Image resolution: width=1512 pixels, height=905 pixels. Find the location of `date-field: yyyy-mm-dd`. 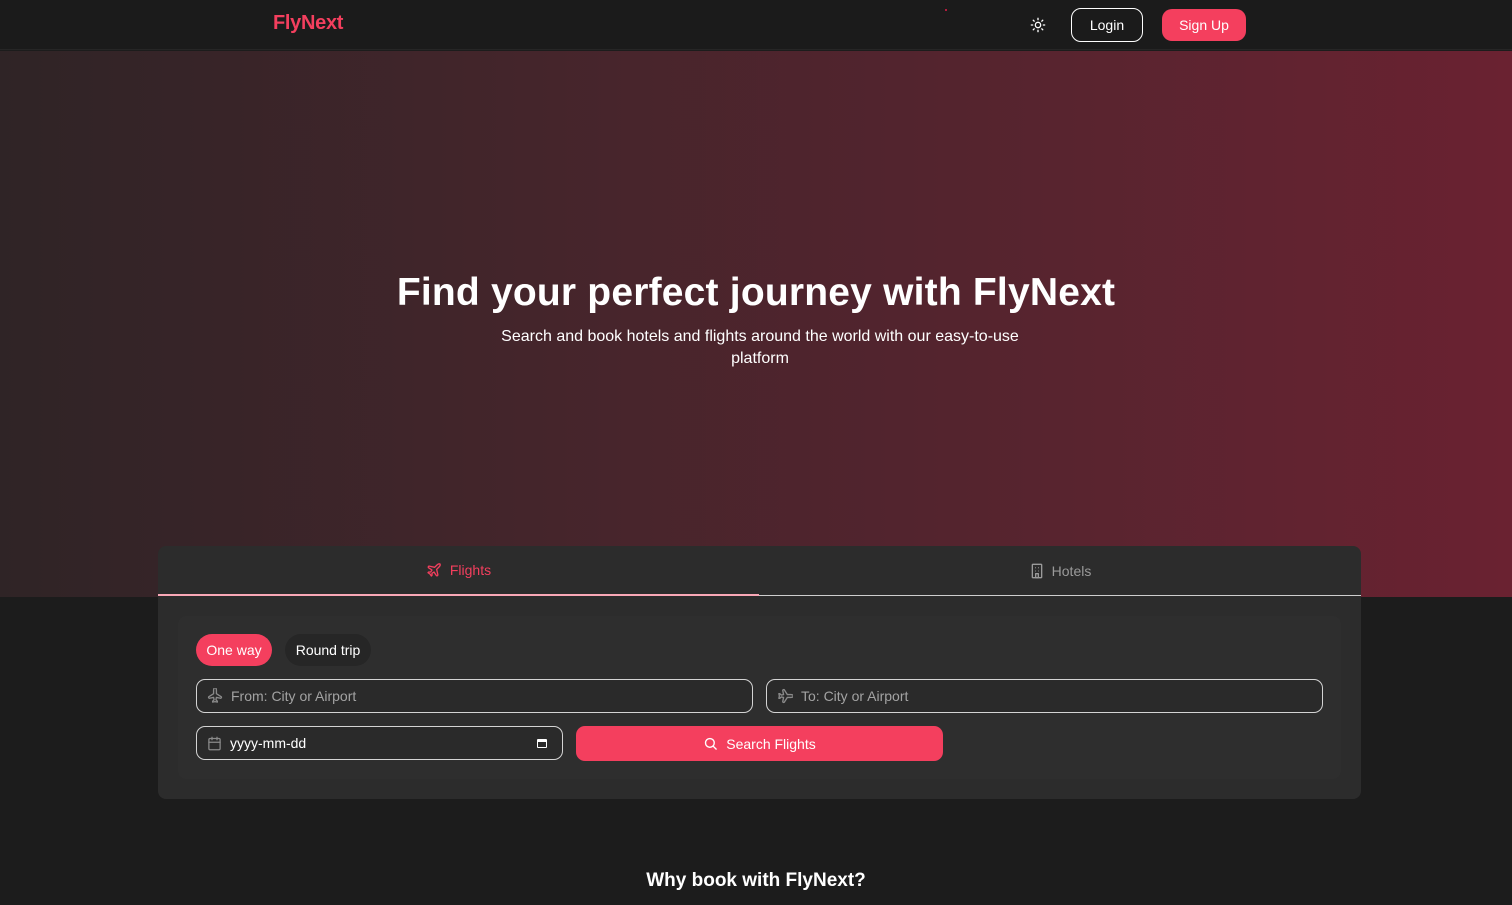

date-field: yyyy-mm-dd is located at coordinates (379, 743).